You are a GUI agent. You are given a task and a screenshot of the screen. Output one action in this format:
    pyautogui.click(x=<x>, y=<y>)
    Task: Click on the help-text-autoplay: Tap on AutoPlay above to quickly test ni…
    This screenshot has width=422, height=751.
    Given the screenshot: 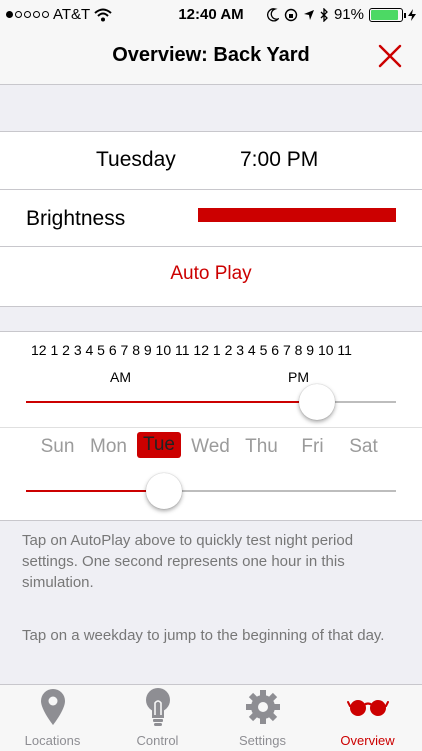 What is the action you would take?
    pyautogui.click(x=188, y=561)
    